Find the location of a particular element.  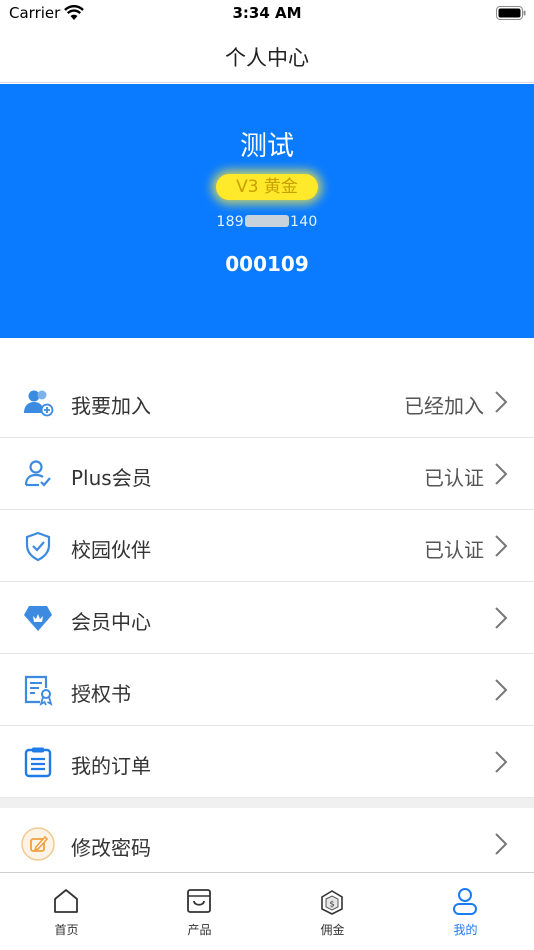

battery-icon is located at coordinates (511, 13).